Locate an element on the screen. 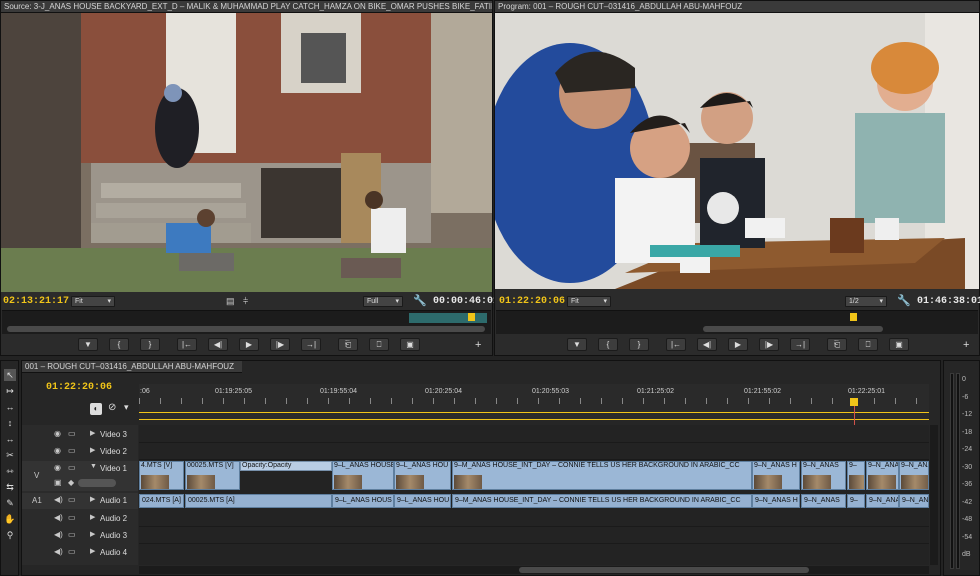 The image size is (980, 576). source-zoom-scrollbar is located at coordinates (246, 329).